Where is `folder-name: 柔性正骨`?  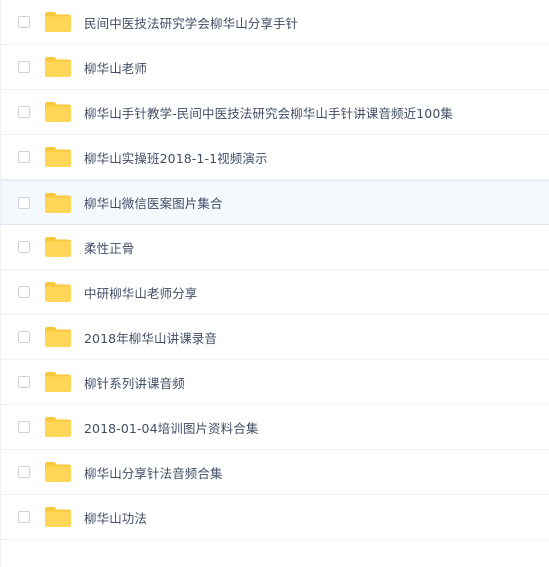 folder-name: 柔性正骨 is located at coordinates (109, 247).